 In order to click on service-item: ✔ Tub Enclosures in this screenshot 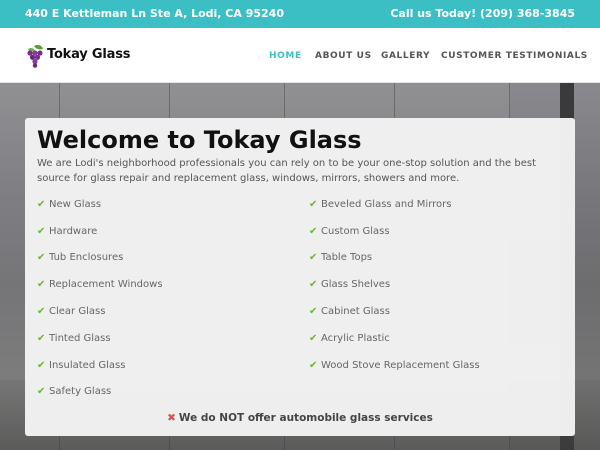, I will do `click(80, 257)`.